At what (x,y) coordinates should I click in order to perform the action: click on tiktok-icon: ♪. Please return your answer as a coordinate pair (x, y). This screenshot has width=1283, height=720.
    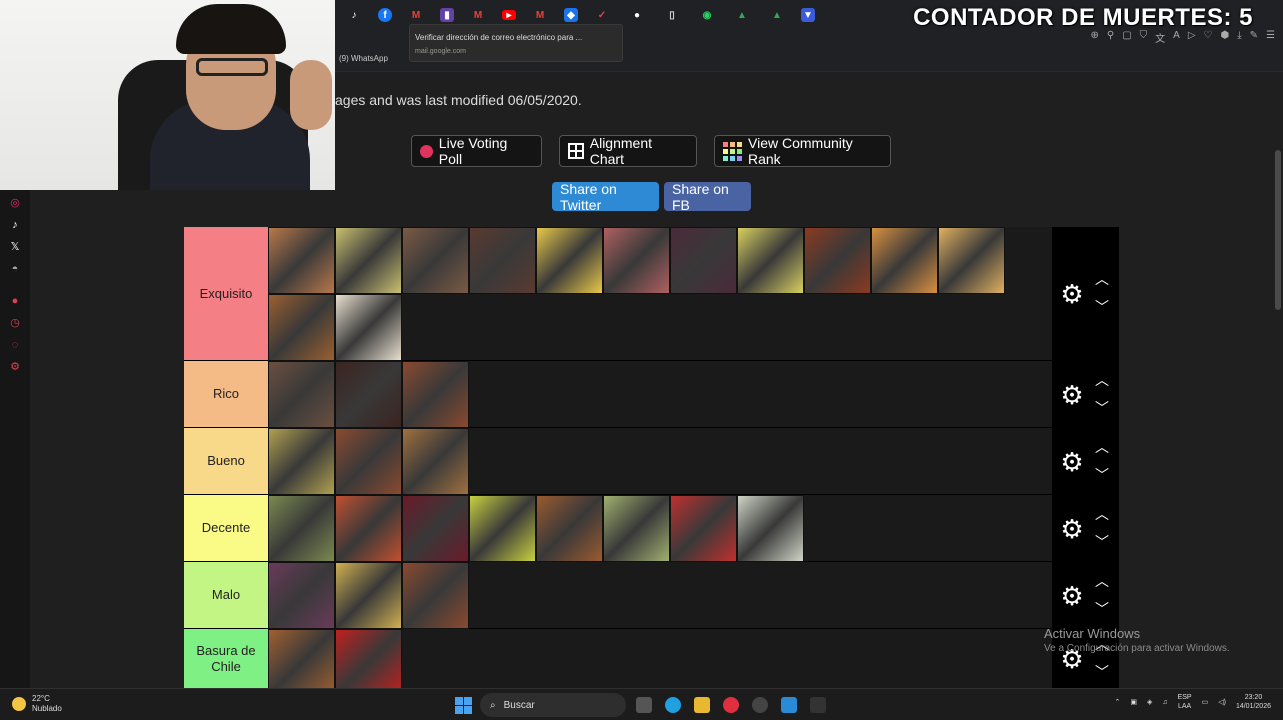
    Looking at the image, I should click on (15, 225).